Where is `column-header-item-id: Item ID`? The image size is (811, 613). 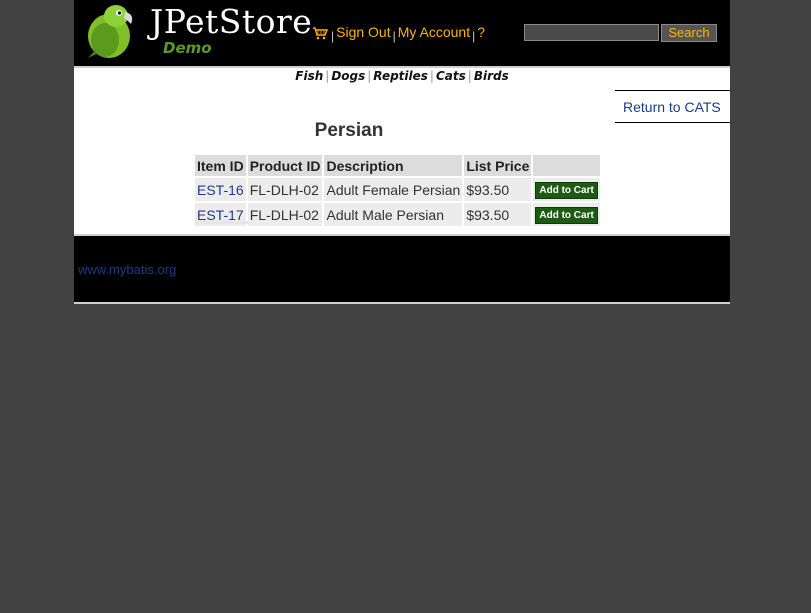 column-header-item-id: Item ID is located at coordinates (220, 165).